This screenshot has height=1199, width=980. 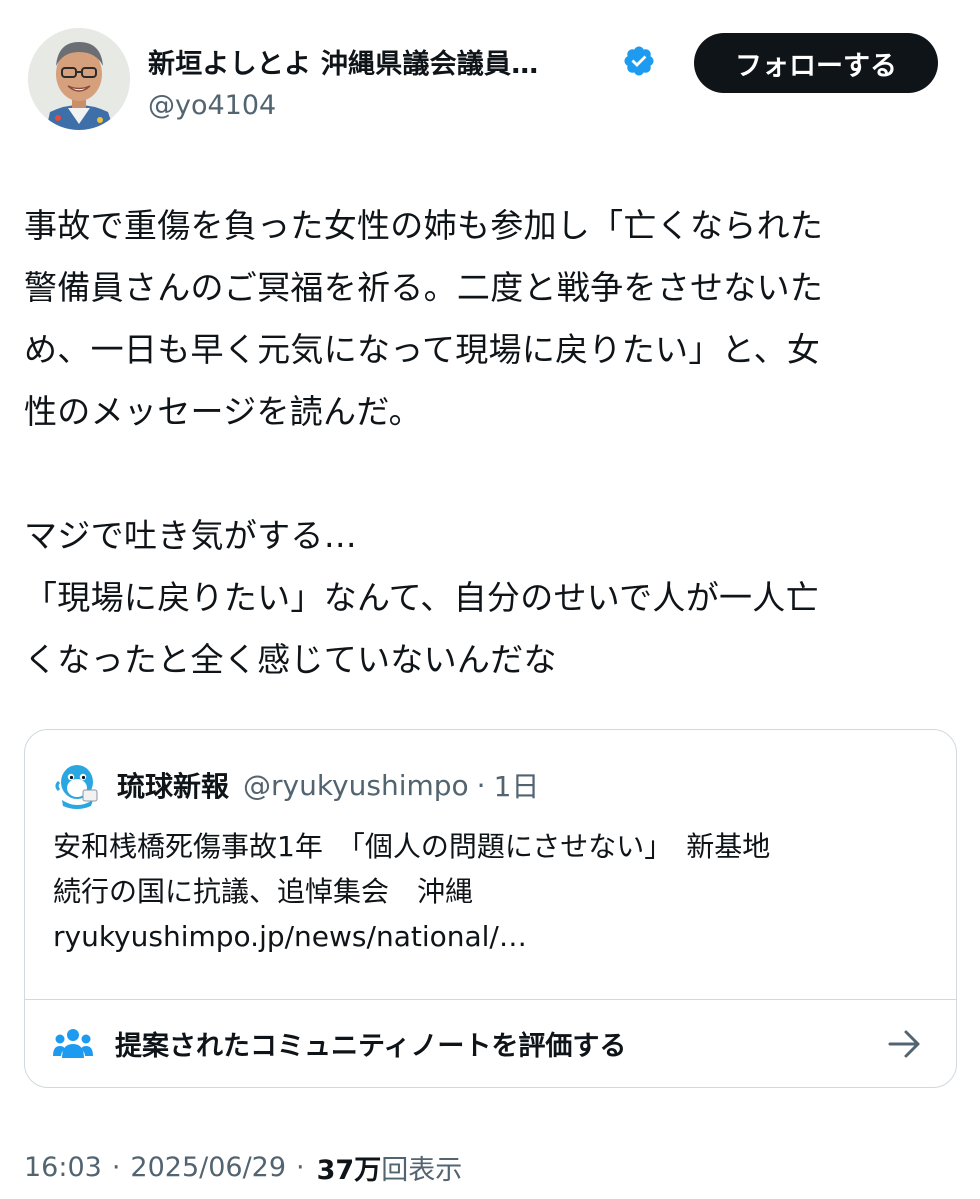 What do you see at coordinates (208, 1167) in the screenshot?
I see `tweet-date: 2025/06/29` at bounding box center [208, 1167].